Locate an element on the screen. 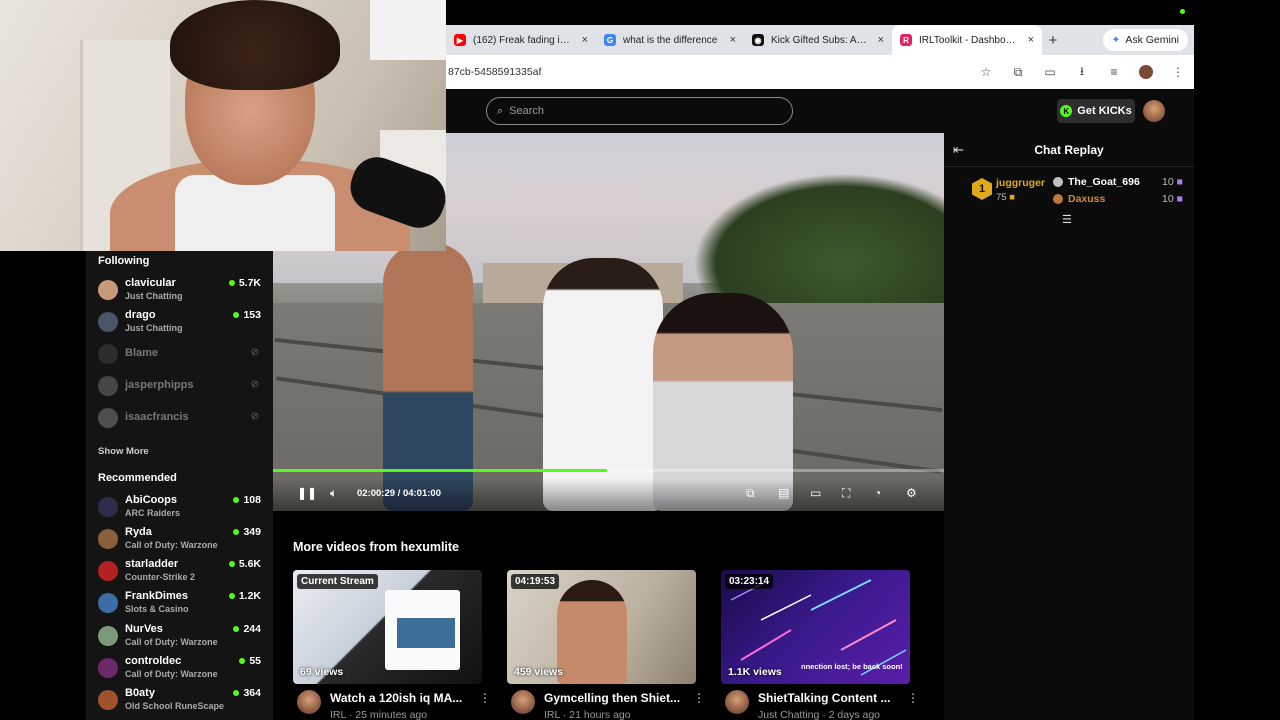  gifter-row: Daxuss 10 ■ is located at coordinates (1118, 200).